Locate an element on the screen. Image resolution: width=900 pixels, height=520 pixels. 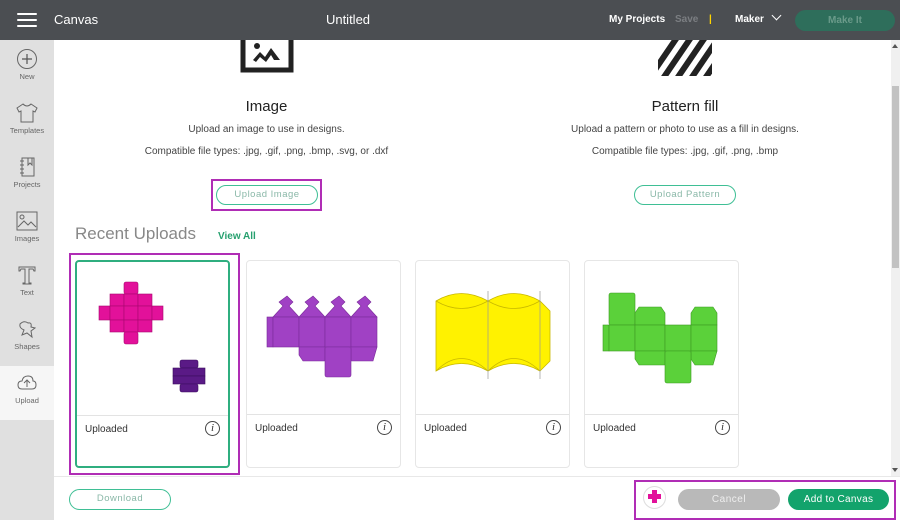
plus-circle-icon is located at coordinates (27, 59).